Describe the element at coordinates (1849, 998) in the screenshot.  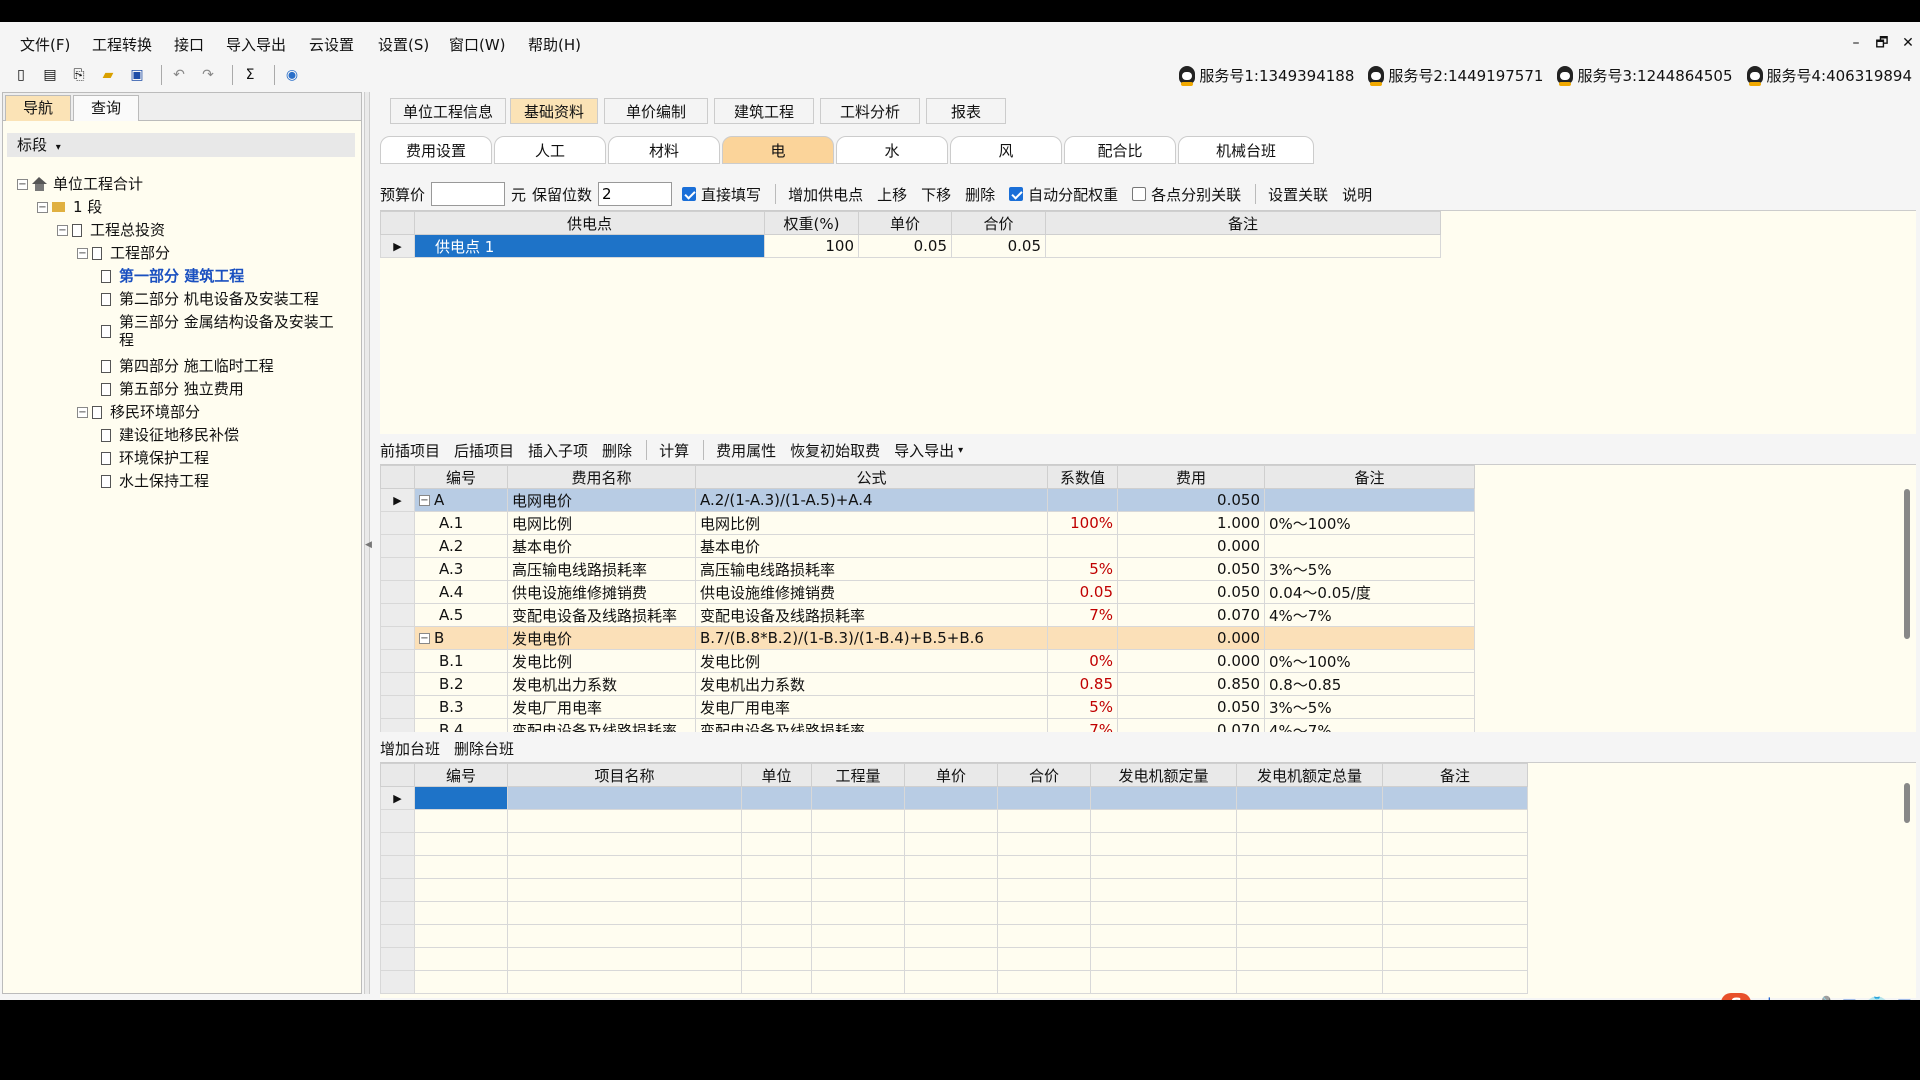
I see `ime-item-icon: ▦` at that location.